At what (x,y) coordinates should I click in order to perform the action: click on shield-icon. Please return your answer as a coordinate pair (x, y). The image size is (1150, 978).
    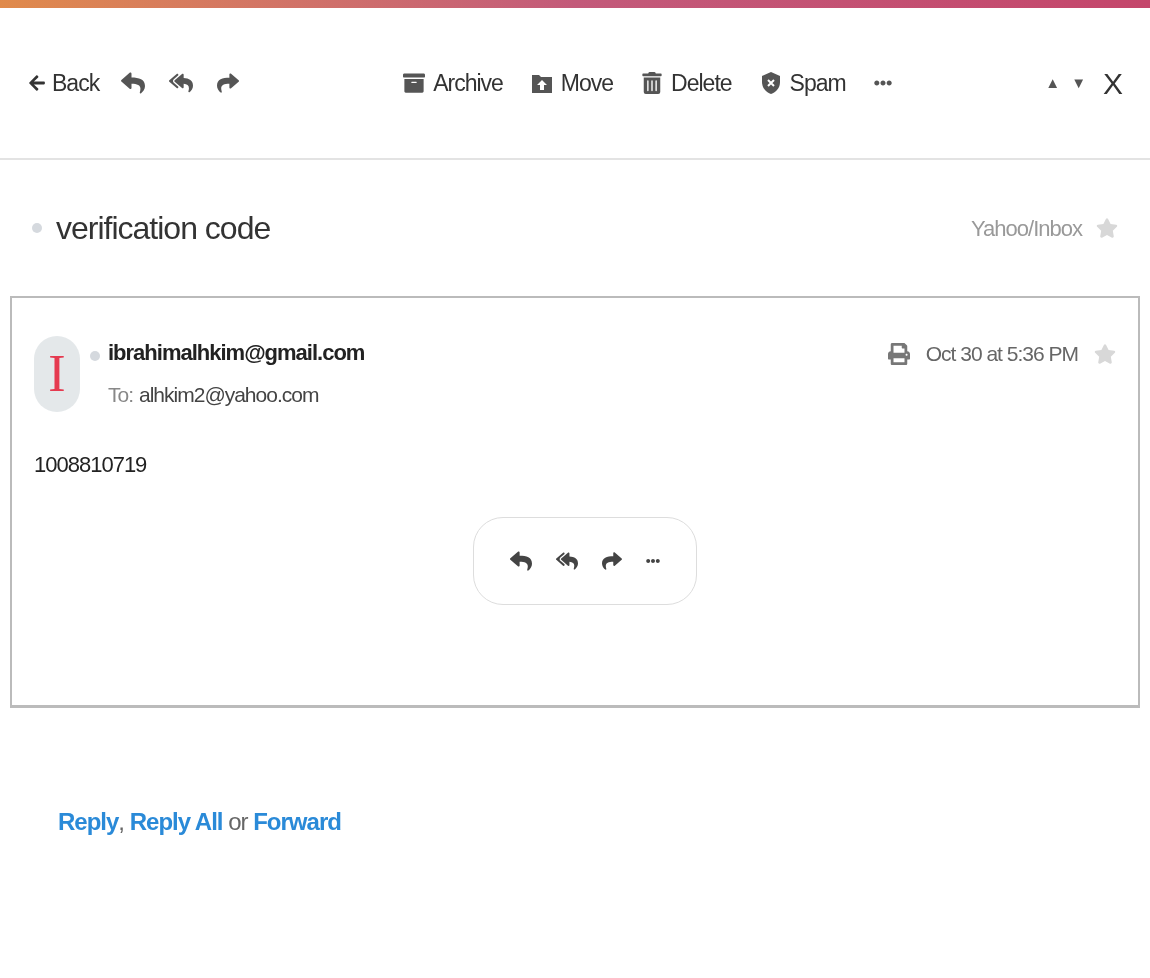
    Looking at the image, I should click on (770, 83).